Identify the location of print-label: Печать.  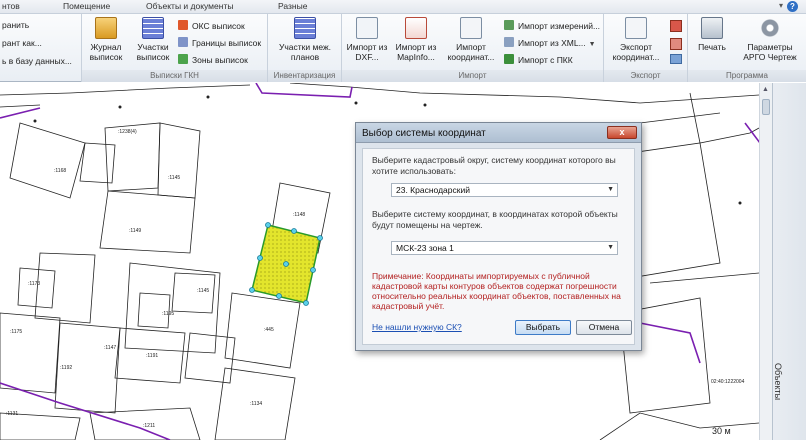
(712, 47).